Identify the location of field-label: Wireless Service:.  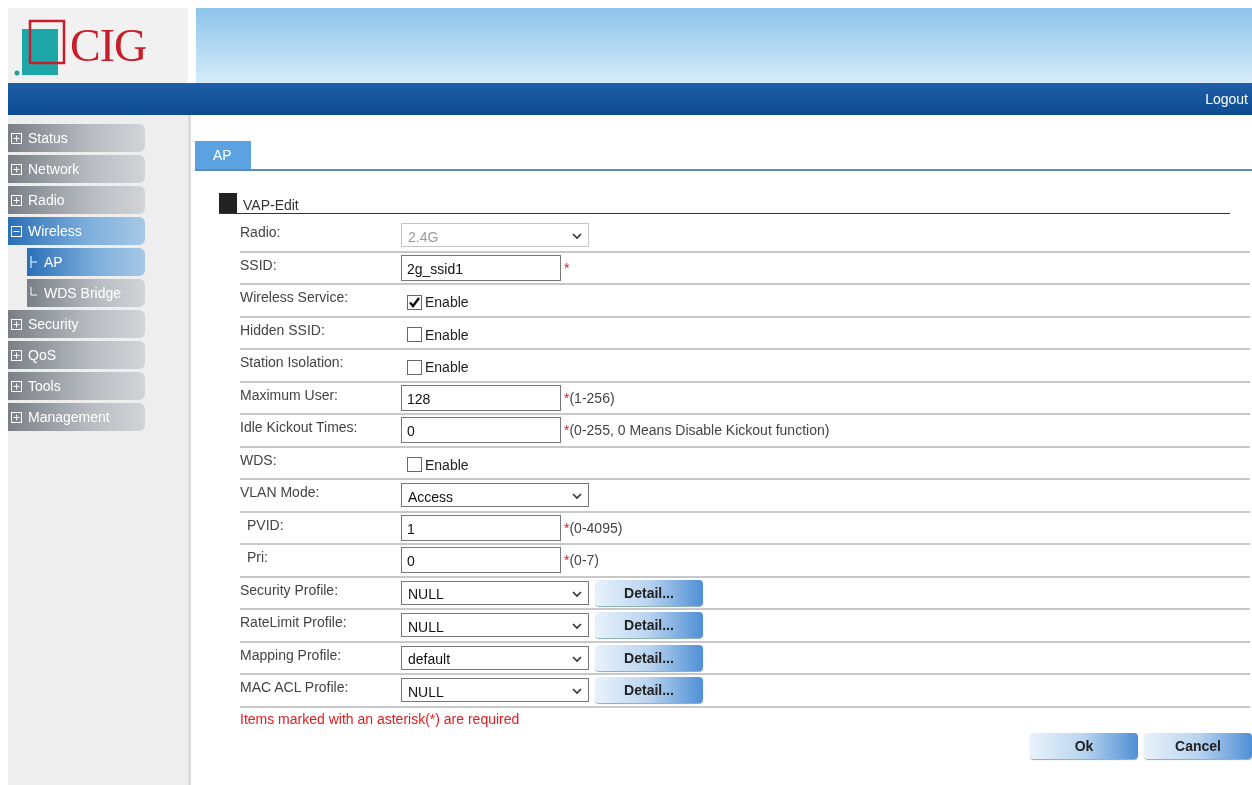
(295, 296).